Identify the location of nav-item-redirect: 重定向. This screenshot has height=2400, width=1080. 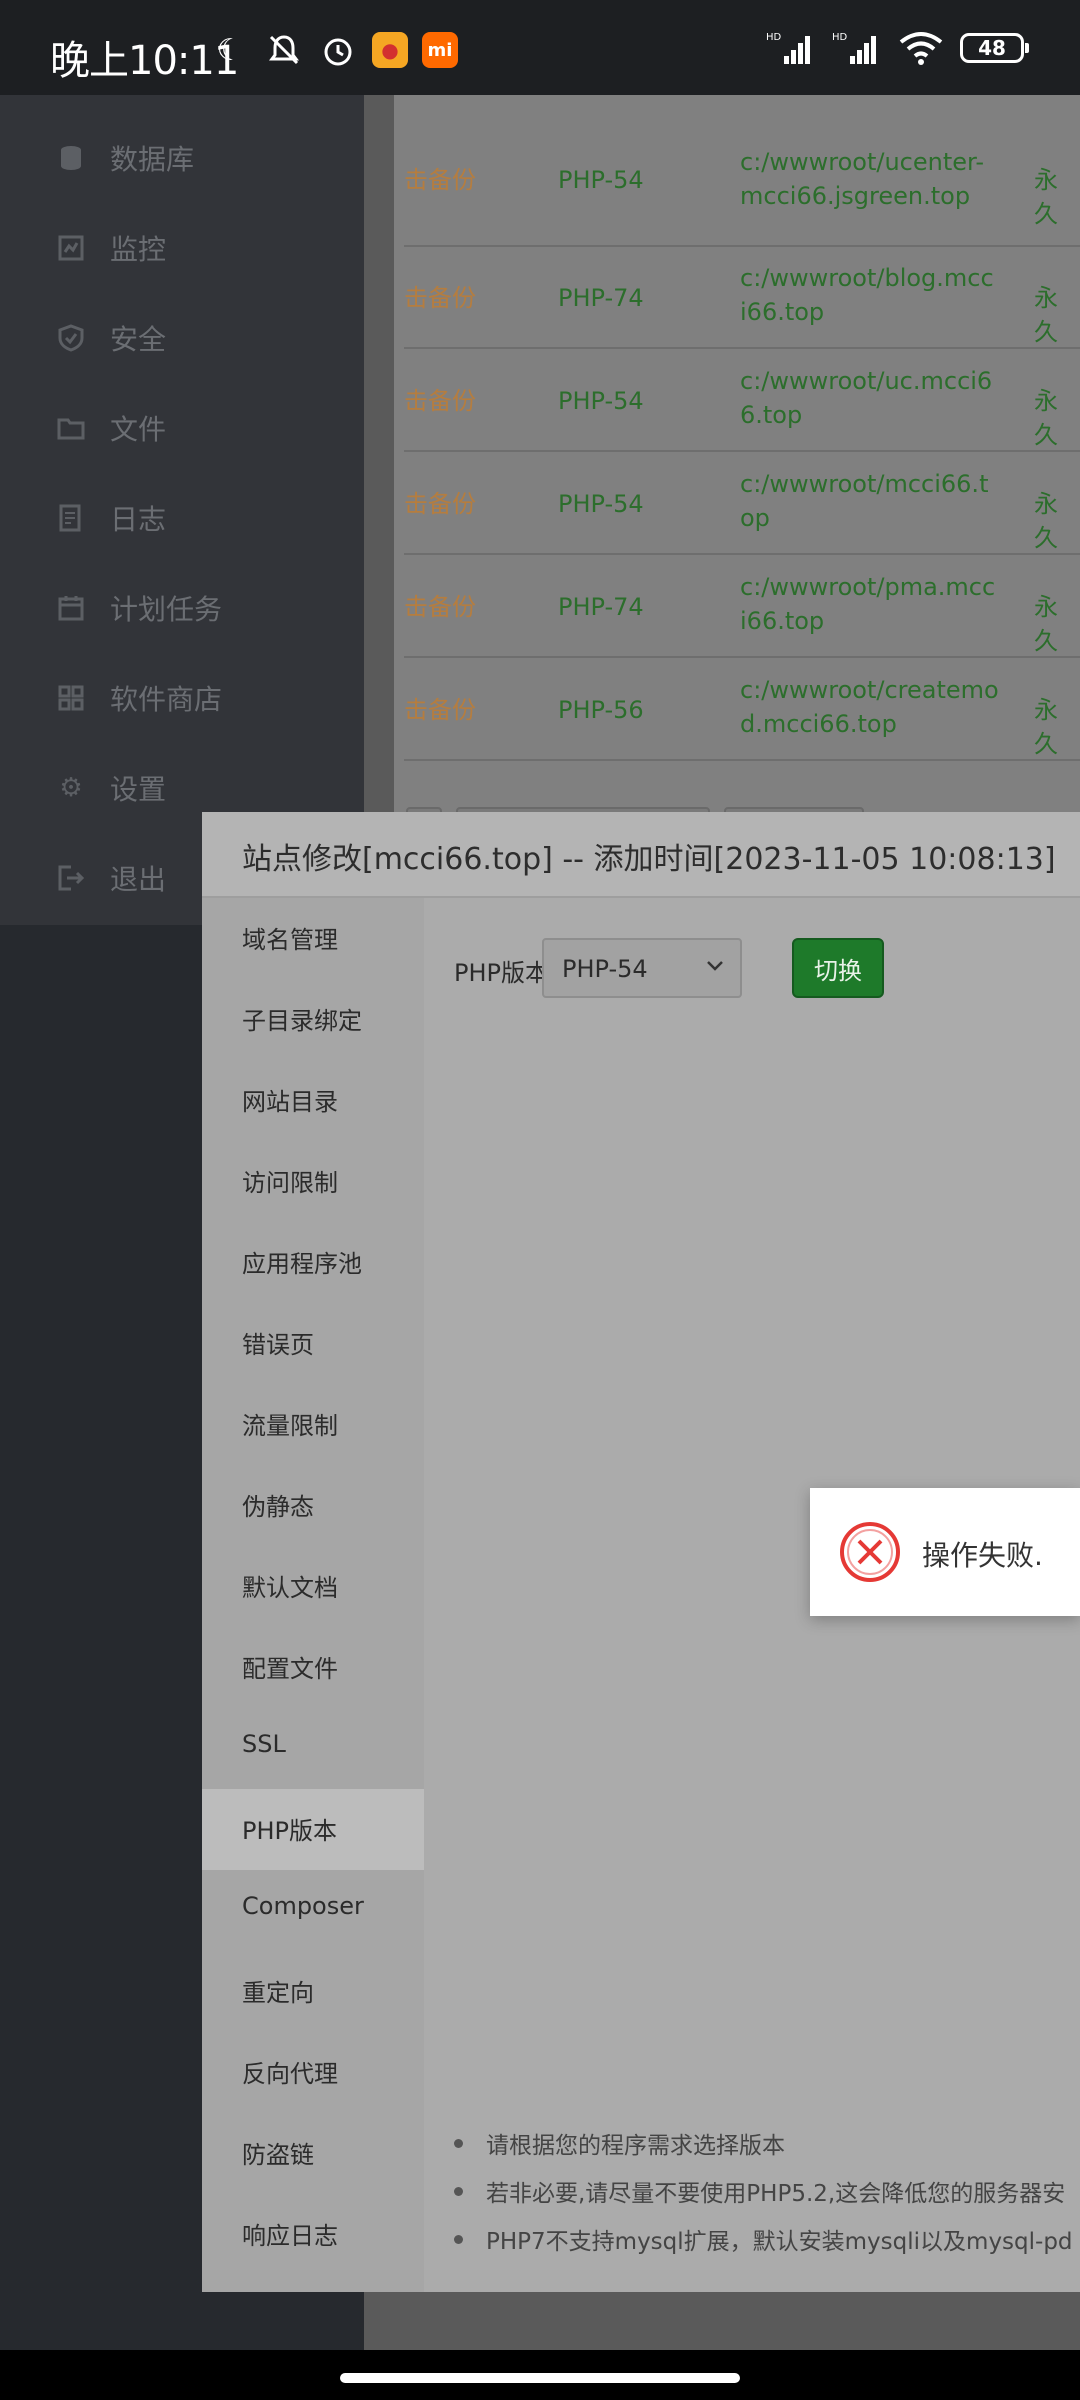
(313, 1991).